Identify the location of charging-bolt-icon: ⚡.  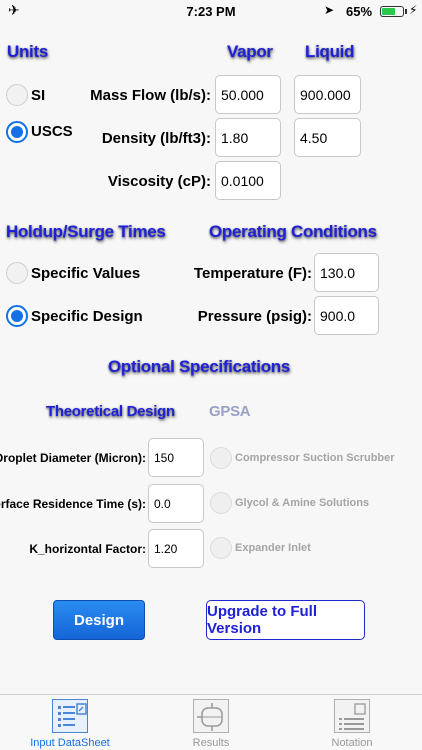
(413, 10).